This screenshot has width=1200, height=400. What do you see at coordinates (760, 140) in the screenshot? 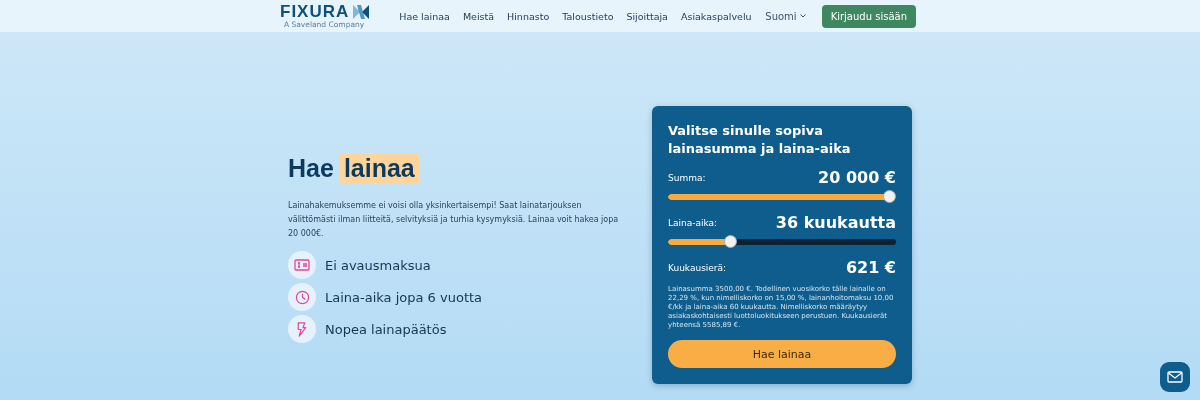
I see `calculator-title: Valitse sinulle sopiva lainasumma ja laina-aika` at bounding box center [760, 140].